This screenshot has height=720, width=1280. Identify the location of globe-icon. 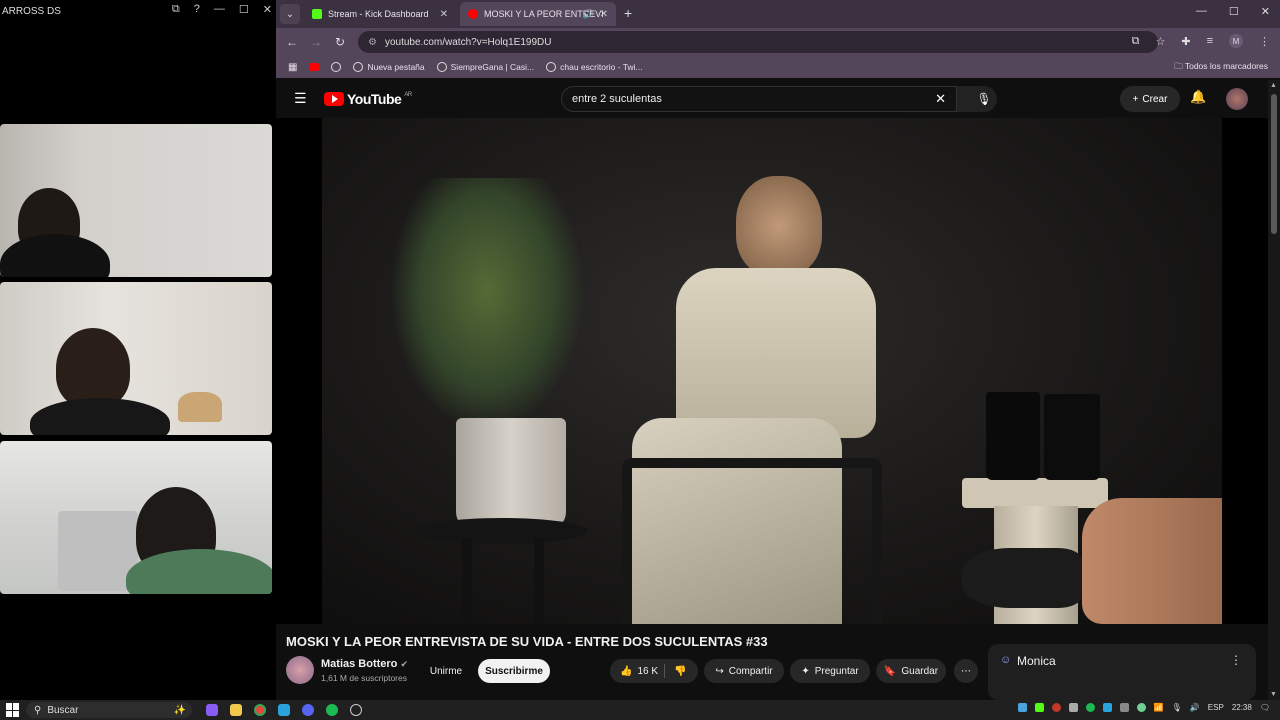
(441, 67).